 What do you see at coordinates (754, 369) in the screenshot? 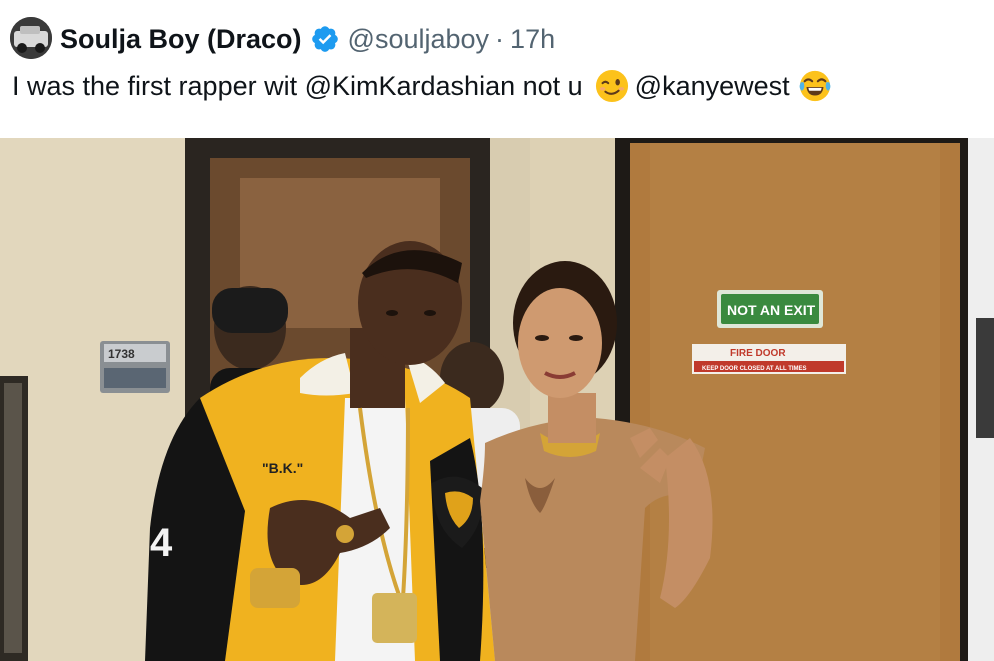
I see `fire-door-subtext: KEEP DOOR CLOSED AT ALL TIMES` at bounding box center [754, 369].